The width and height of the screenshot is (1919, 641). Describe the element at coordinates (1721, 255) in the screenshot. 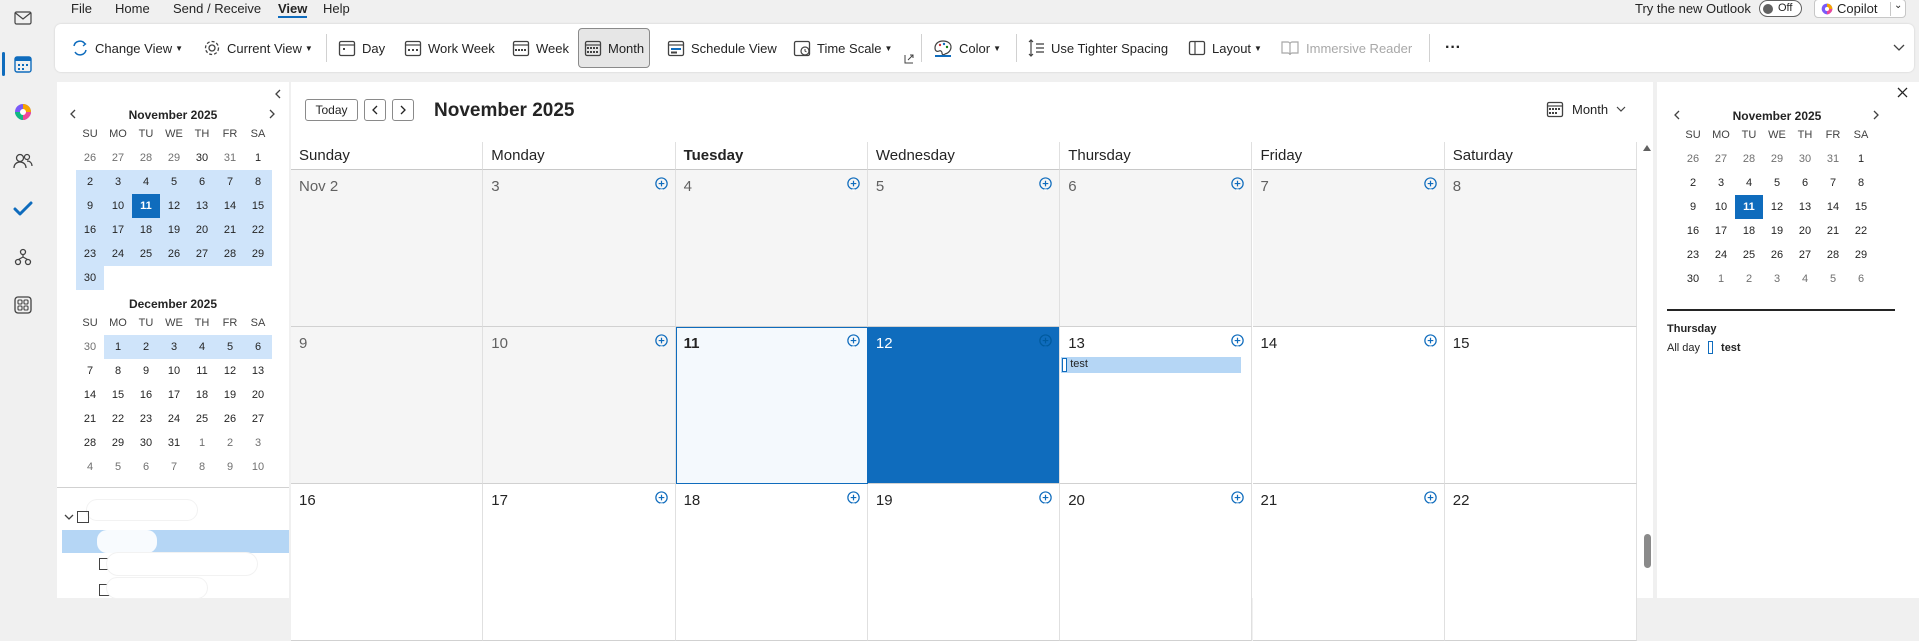

I see `mini-calendar-day: 24` at that location.